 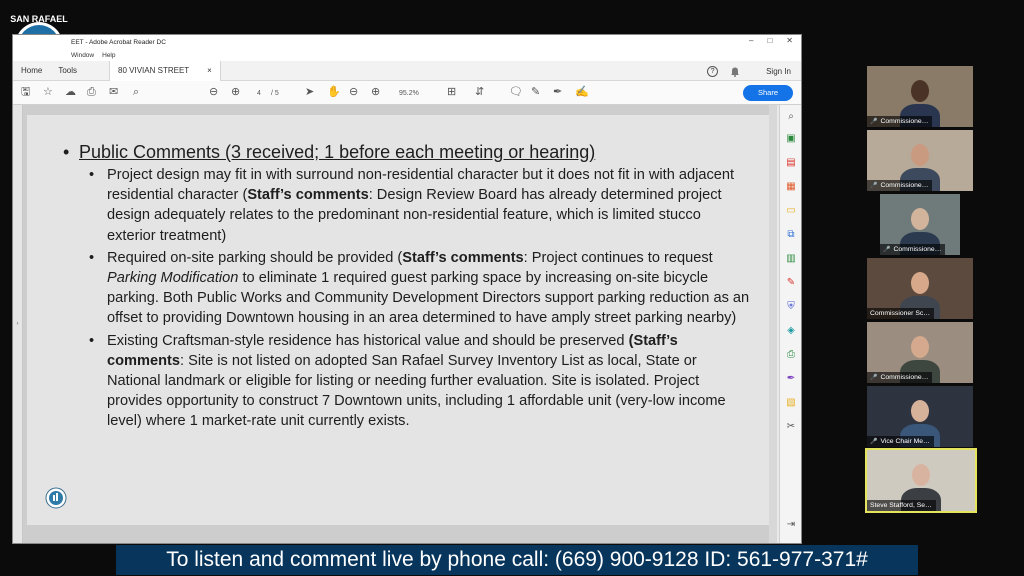 What do you see at coordinates (48, 92) in the screenshot?
I see `bookmark-star-icon: ☆` at bounding box center [48, 92].